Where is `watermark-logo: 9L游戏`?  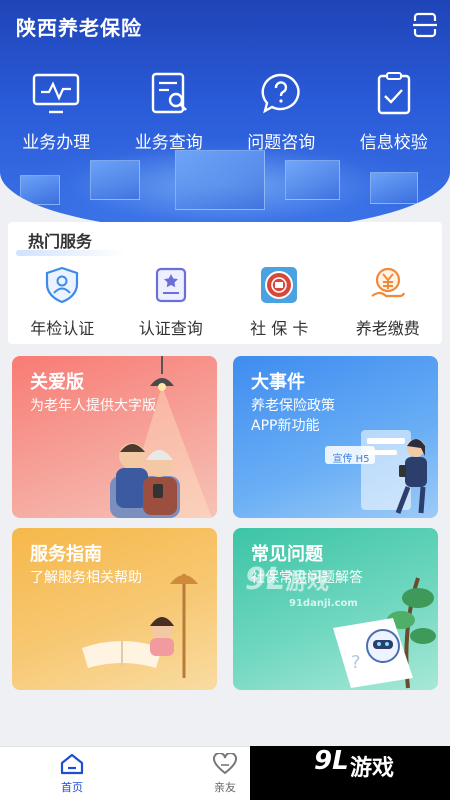 watermark-logo: 9L游戏 is located at coordinates (287, 579).